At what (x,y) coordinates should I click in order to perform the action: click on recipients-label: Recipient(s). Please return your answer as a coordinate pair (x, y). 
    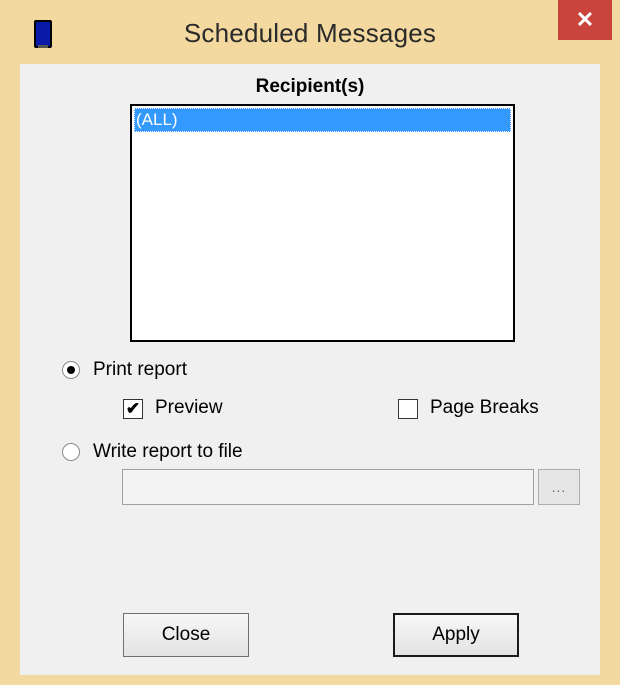
    Looking at the image, I should click on (310, 86).